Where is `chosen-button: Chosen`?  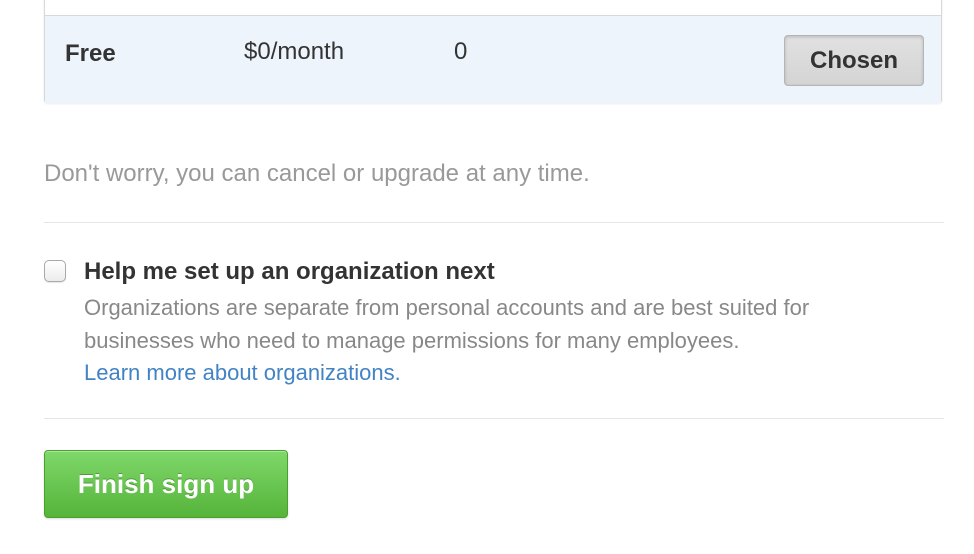 chosen-button: Chosen is located at coordinates (854, 60).